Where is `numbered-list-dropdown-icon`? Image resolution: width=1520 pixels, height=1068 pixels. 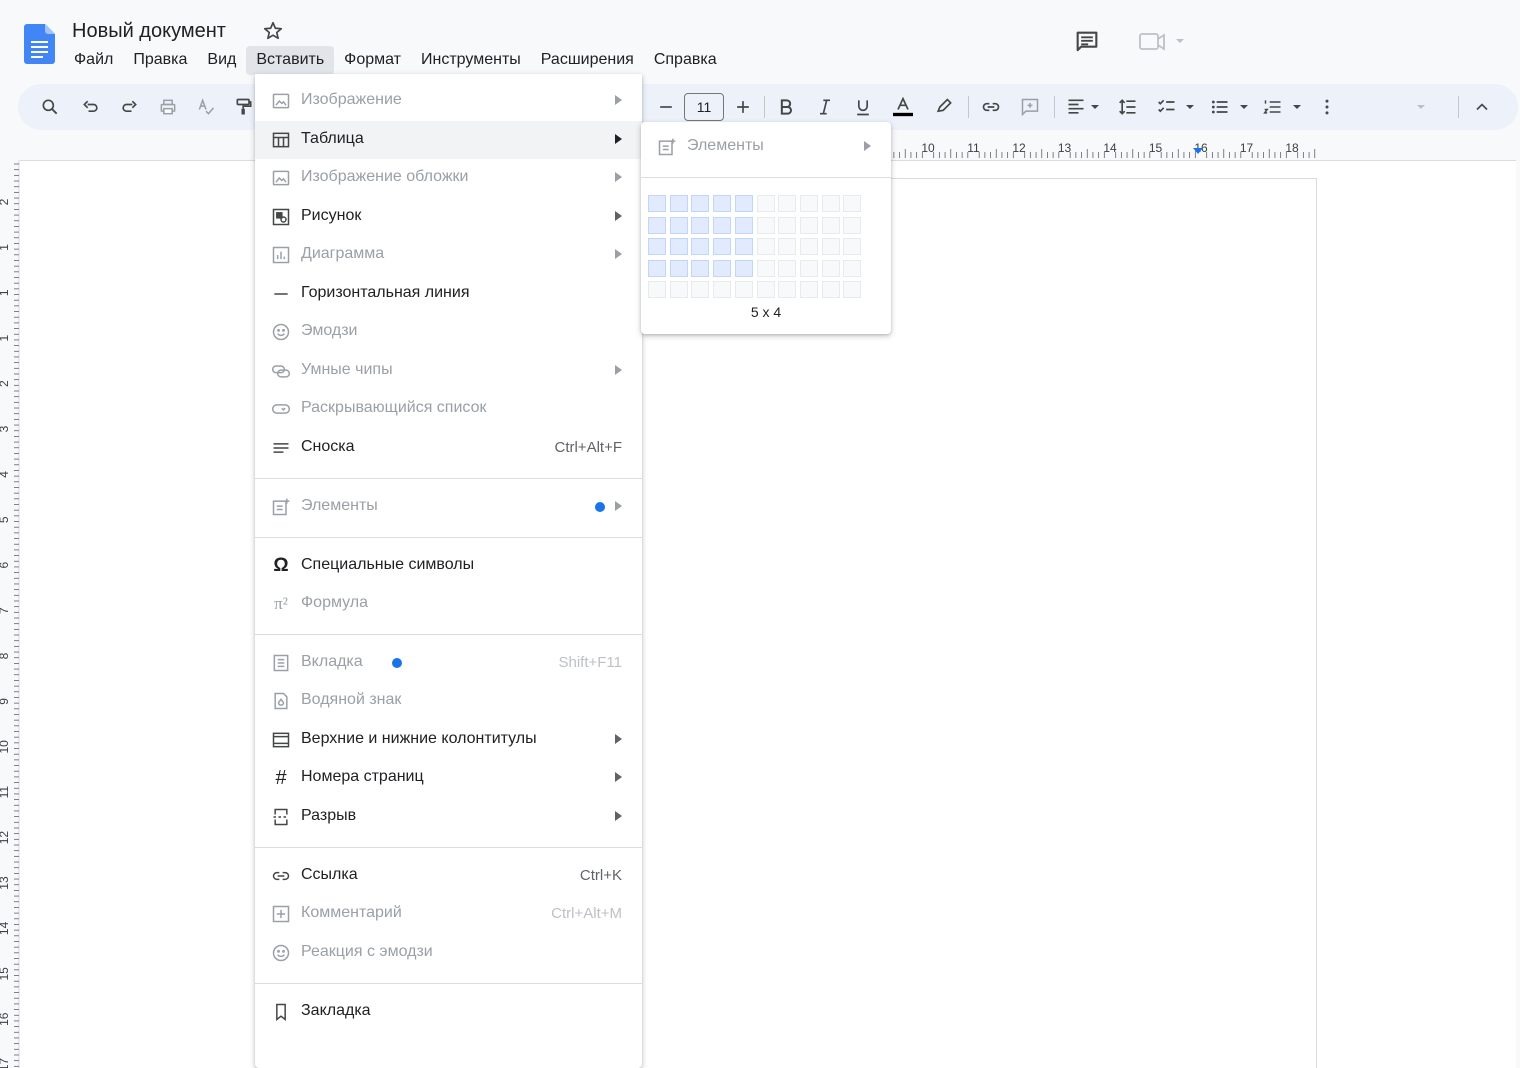
numbered-list-dropdown-icon is located at coordinates (1297, 107).